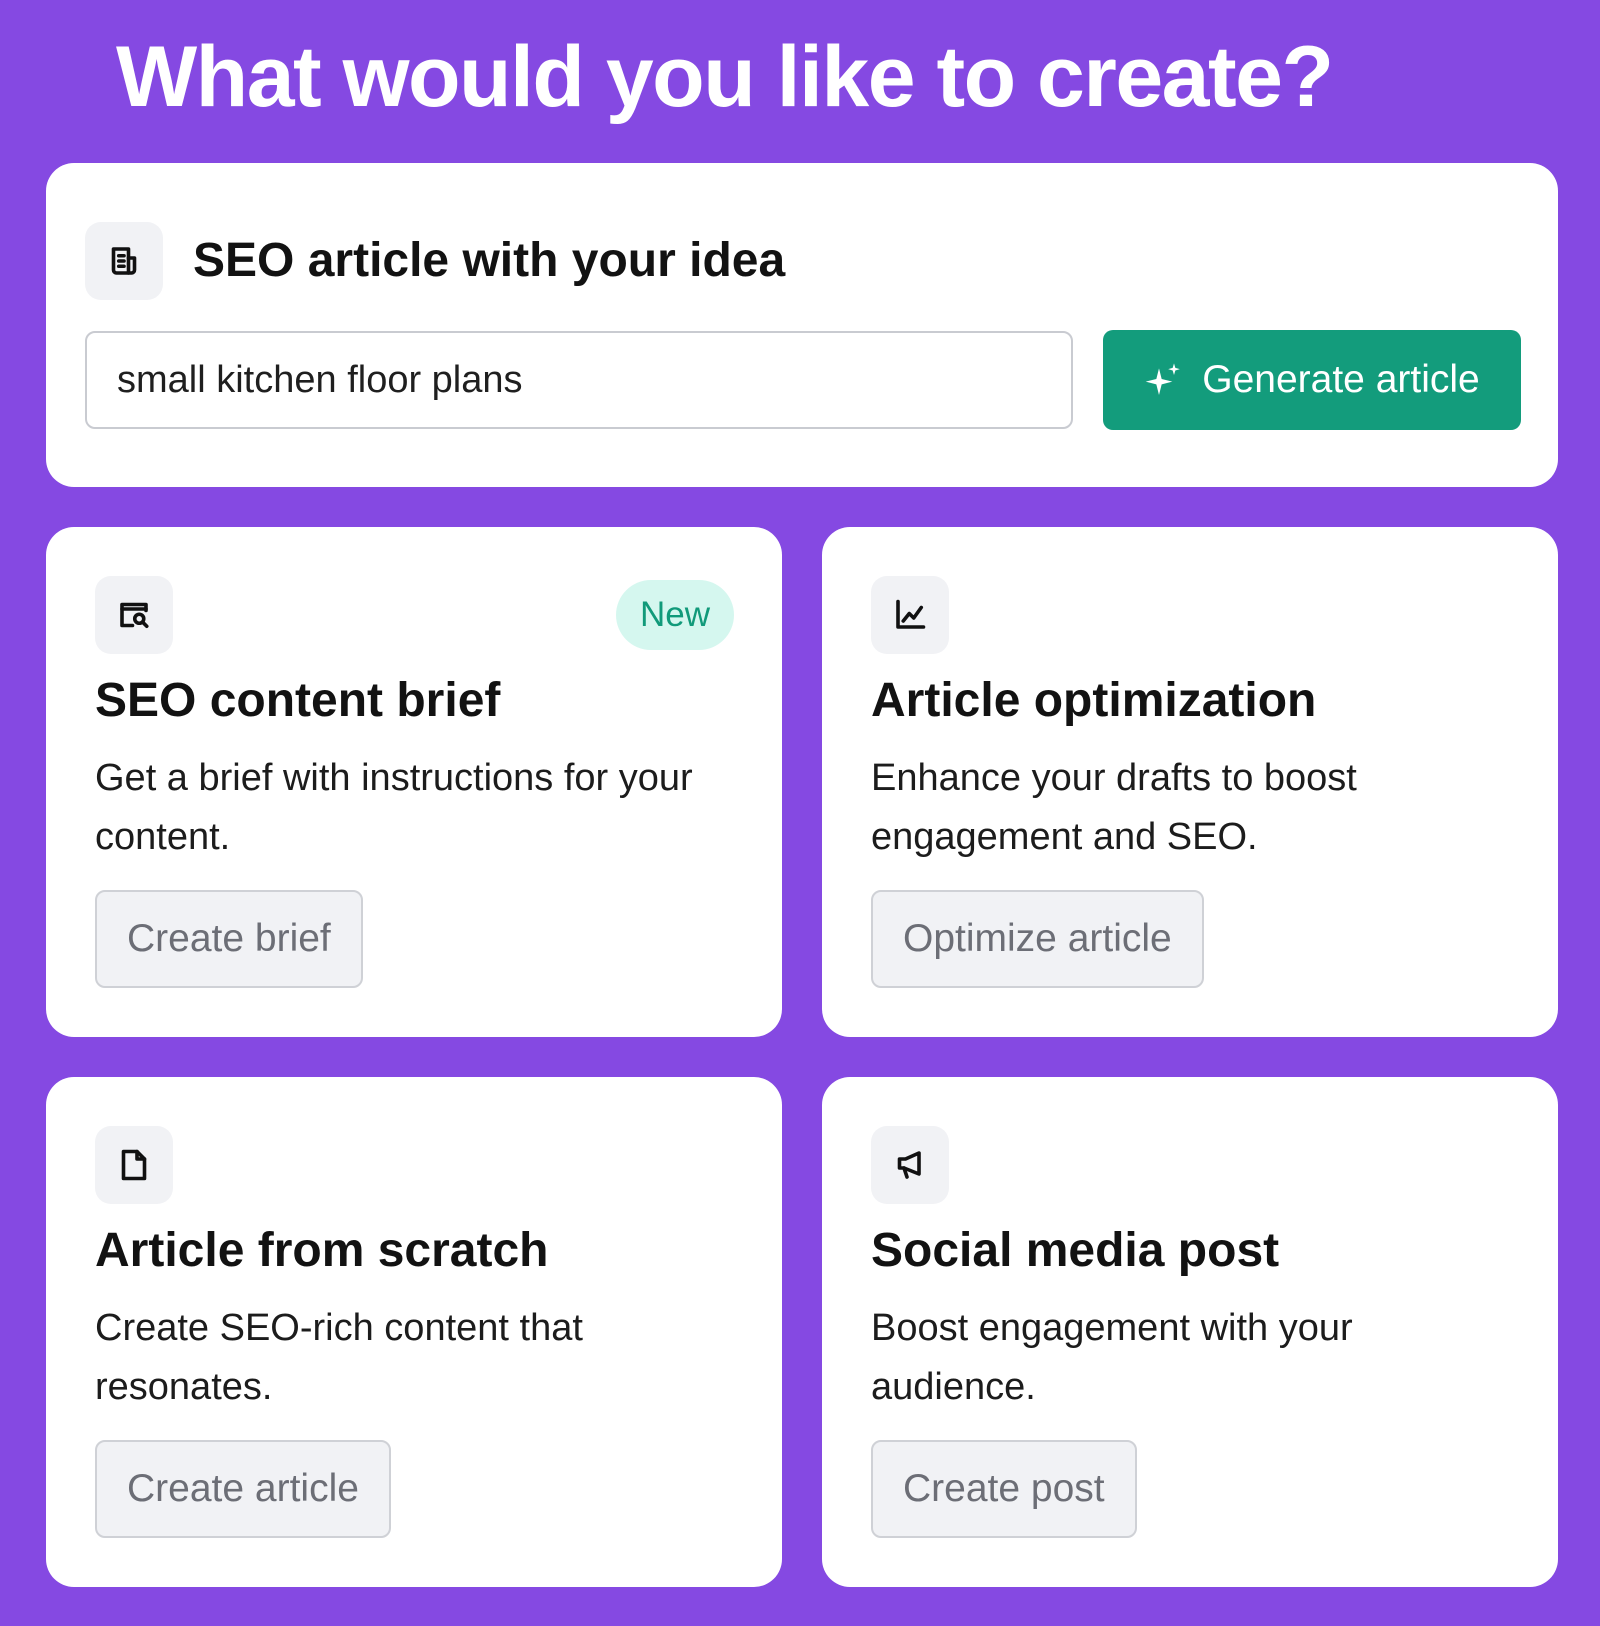 The image size is (1600, 1626). I want to click on generate-article-button: Generate article, so click(1312, 380).